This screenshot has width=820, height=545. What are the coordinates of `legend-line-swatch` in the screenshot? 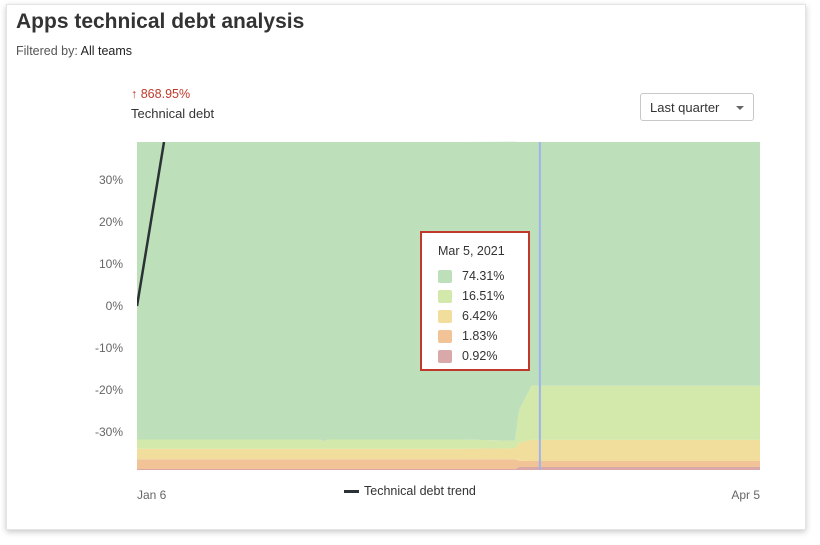 It's located at (351, 492).